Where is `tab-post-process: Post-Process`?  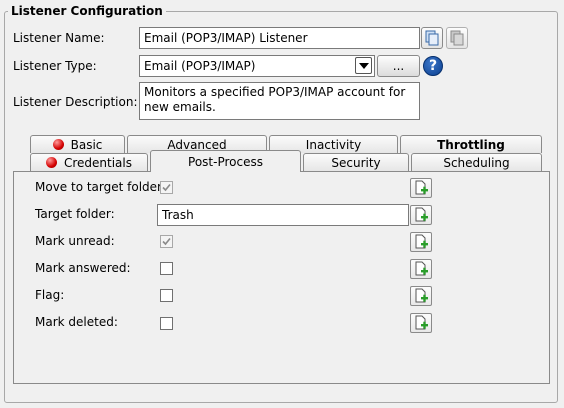
tab-post-process: Post-Process is located at coordinates (225, 161).